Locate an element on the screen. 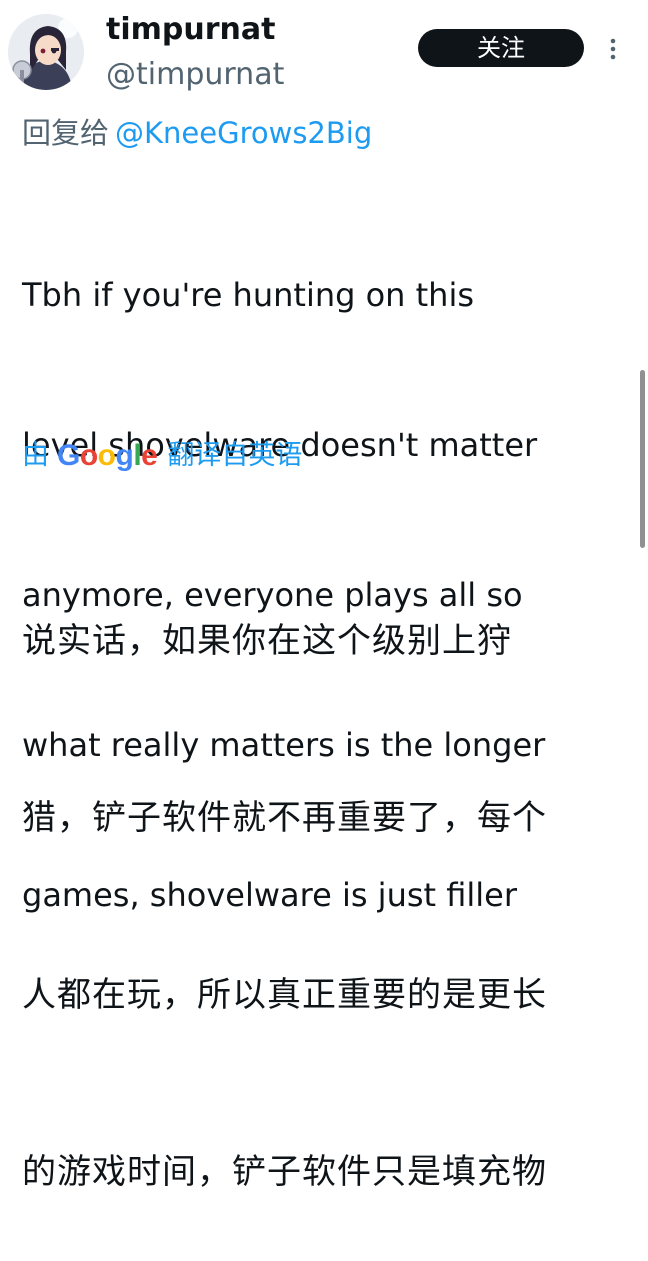 Image resolution: width=648 pixels, height=1261 pixels. avatar is located at coordinates (46, 52).